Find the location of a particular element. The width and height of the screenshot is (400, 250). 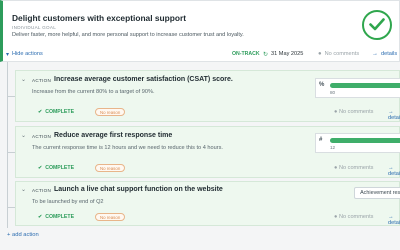

add-action-link: + add action is located at coordinates (23, 235).